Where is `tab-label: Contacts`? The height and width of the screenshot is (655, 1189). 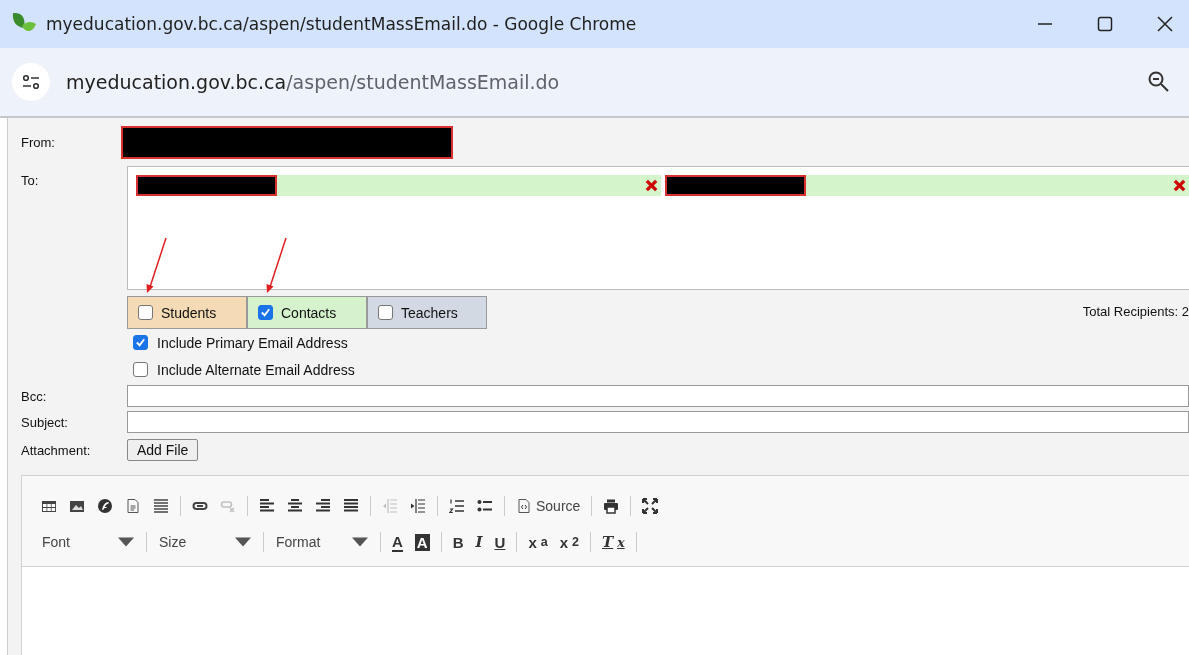 tab-label: Contacts is located at coordinates (309, 312).